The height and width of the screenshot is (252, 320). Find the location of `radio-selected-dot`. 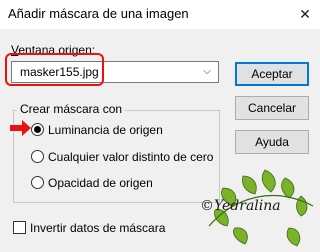

radio-selected-dot is located at coordinates (37, 129).